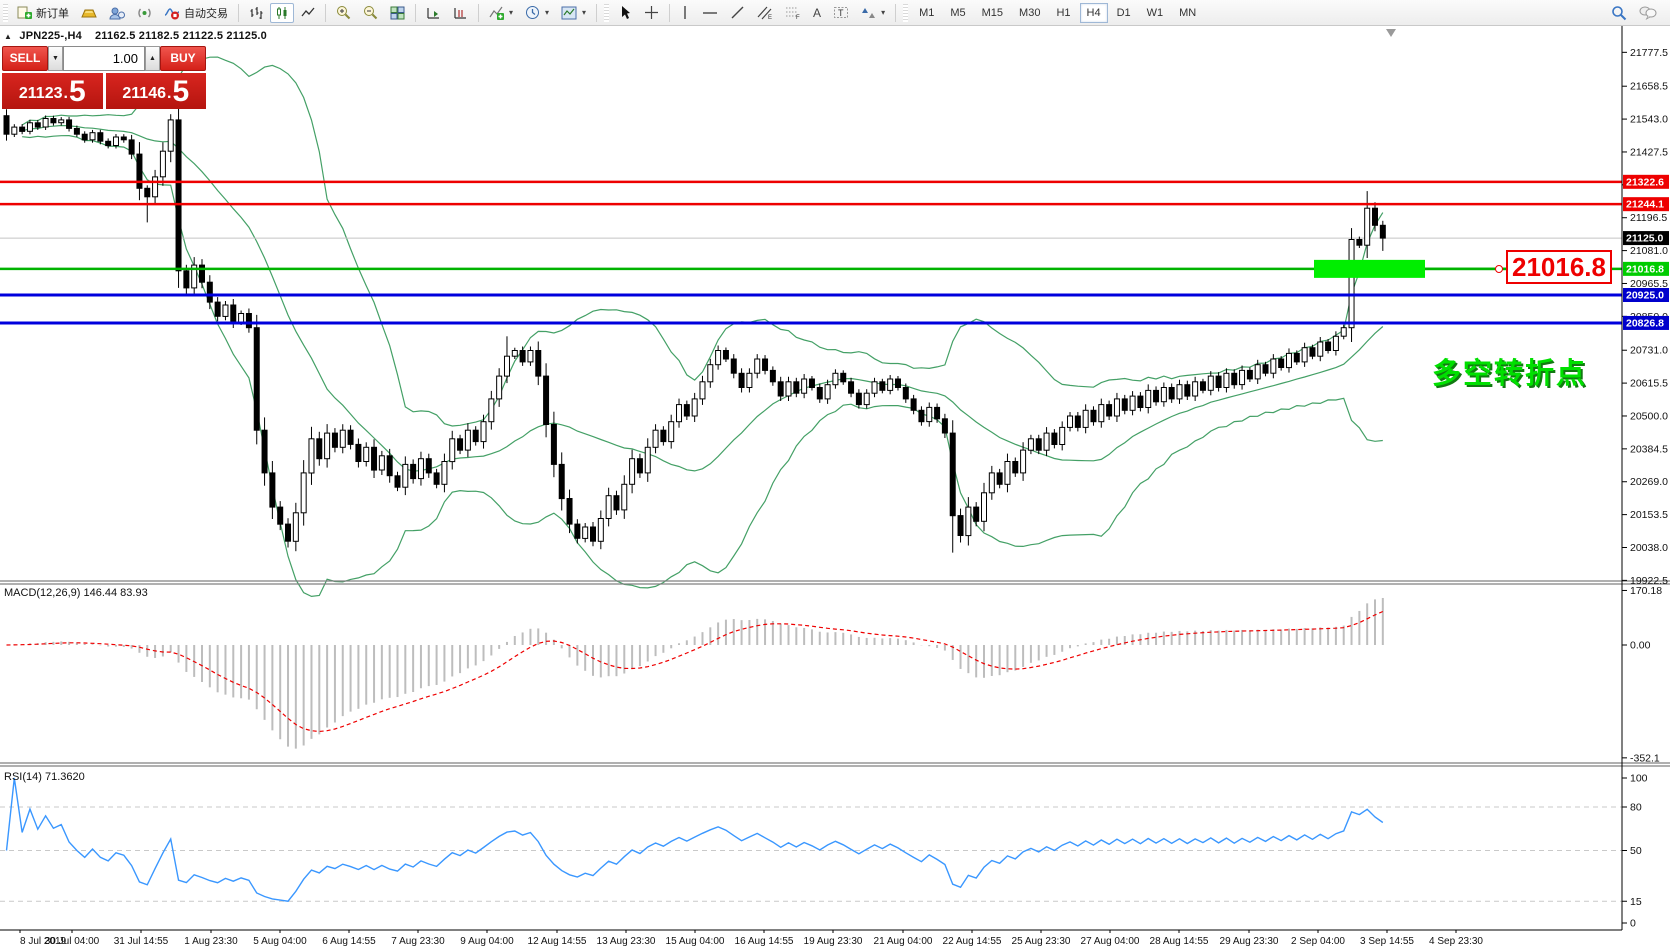 This screenshot has height=951, width=1670. What do you see at coordinates (282, 12) in the screenshot?
I see `candle-chart-button` at bounding box center [282, 12].